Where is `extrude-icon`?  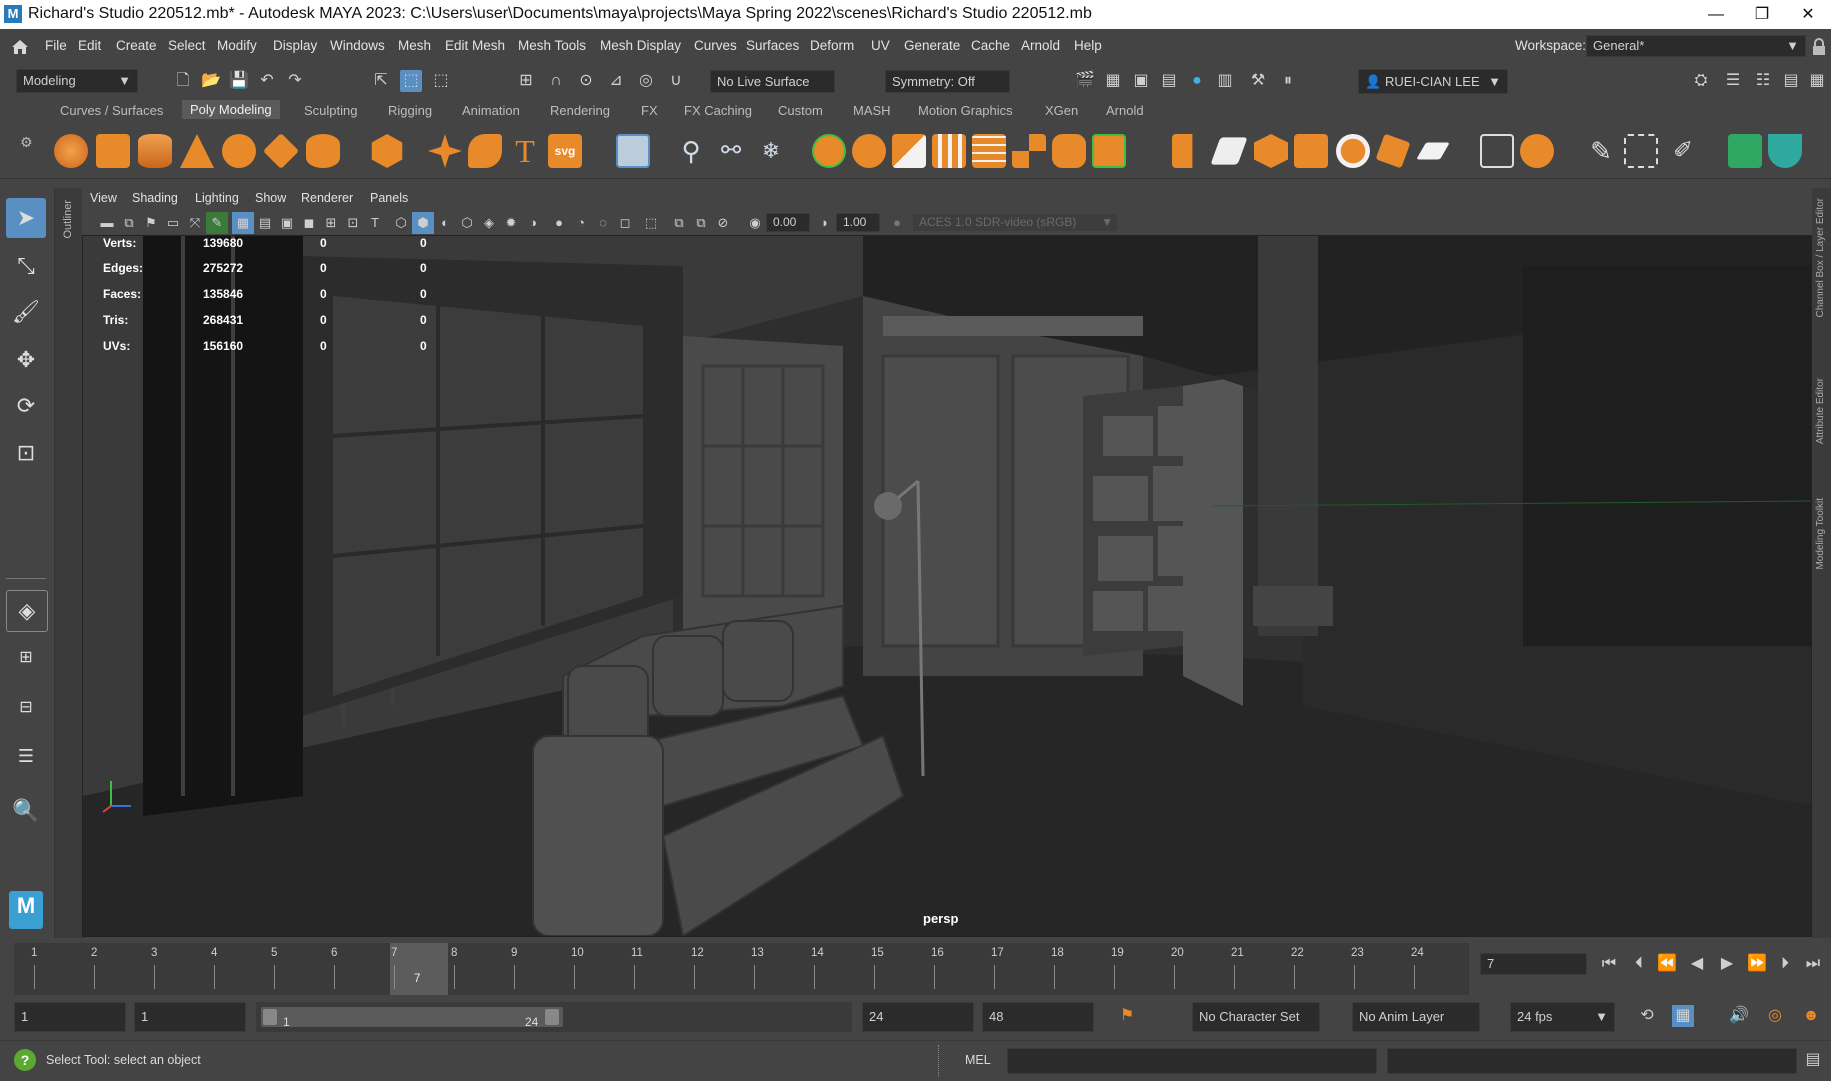
extrude-icon is located at coordinates (829, 151).